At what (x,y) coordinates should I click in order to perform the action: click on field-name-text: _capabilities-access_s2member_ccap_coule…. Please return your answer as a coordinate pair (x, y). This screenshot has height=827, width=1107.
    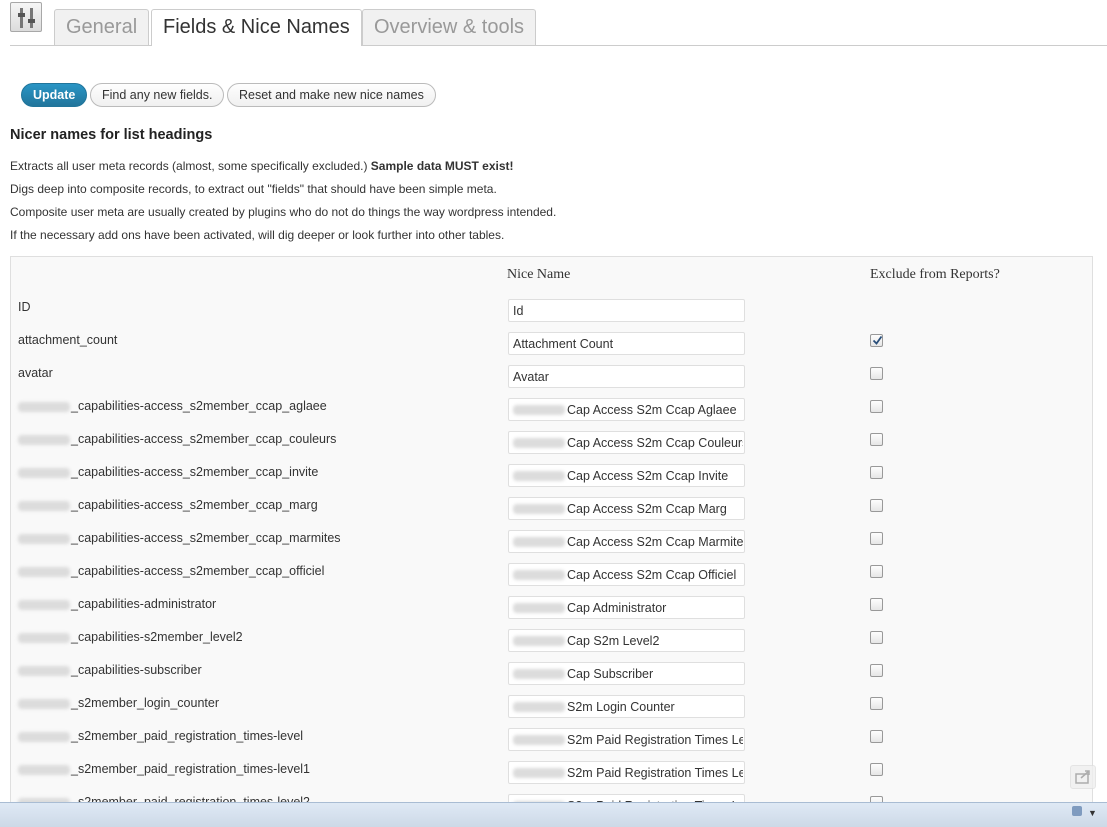
    Looking at the image, I should click on (204, 439).